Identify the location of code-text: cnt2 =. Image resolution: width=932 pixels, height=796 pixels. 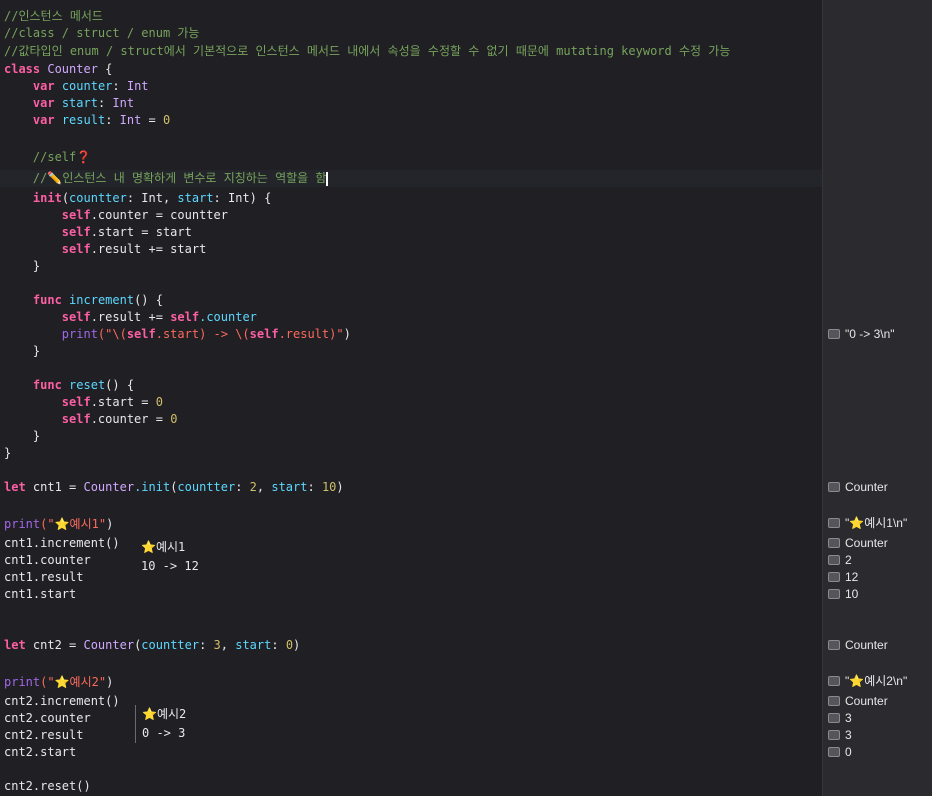
(54, 645).